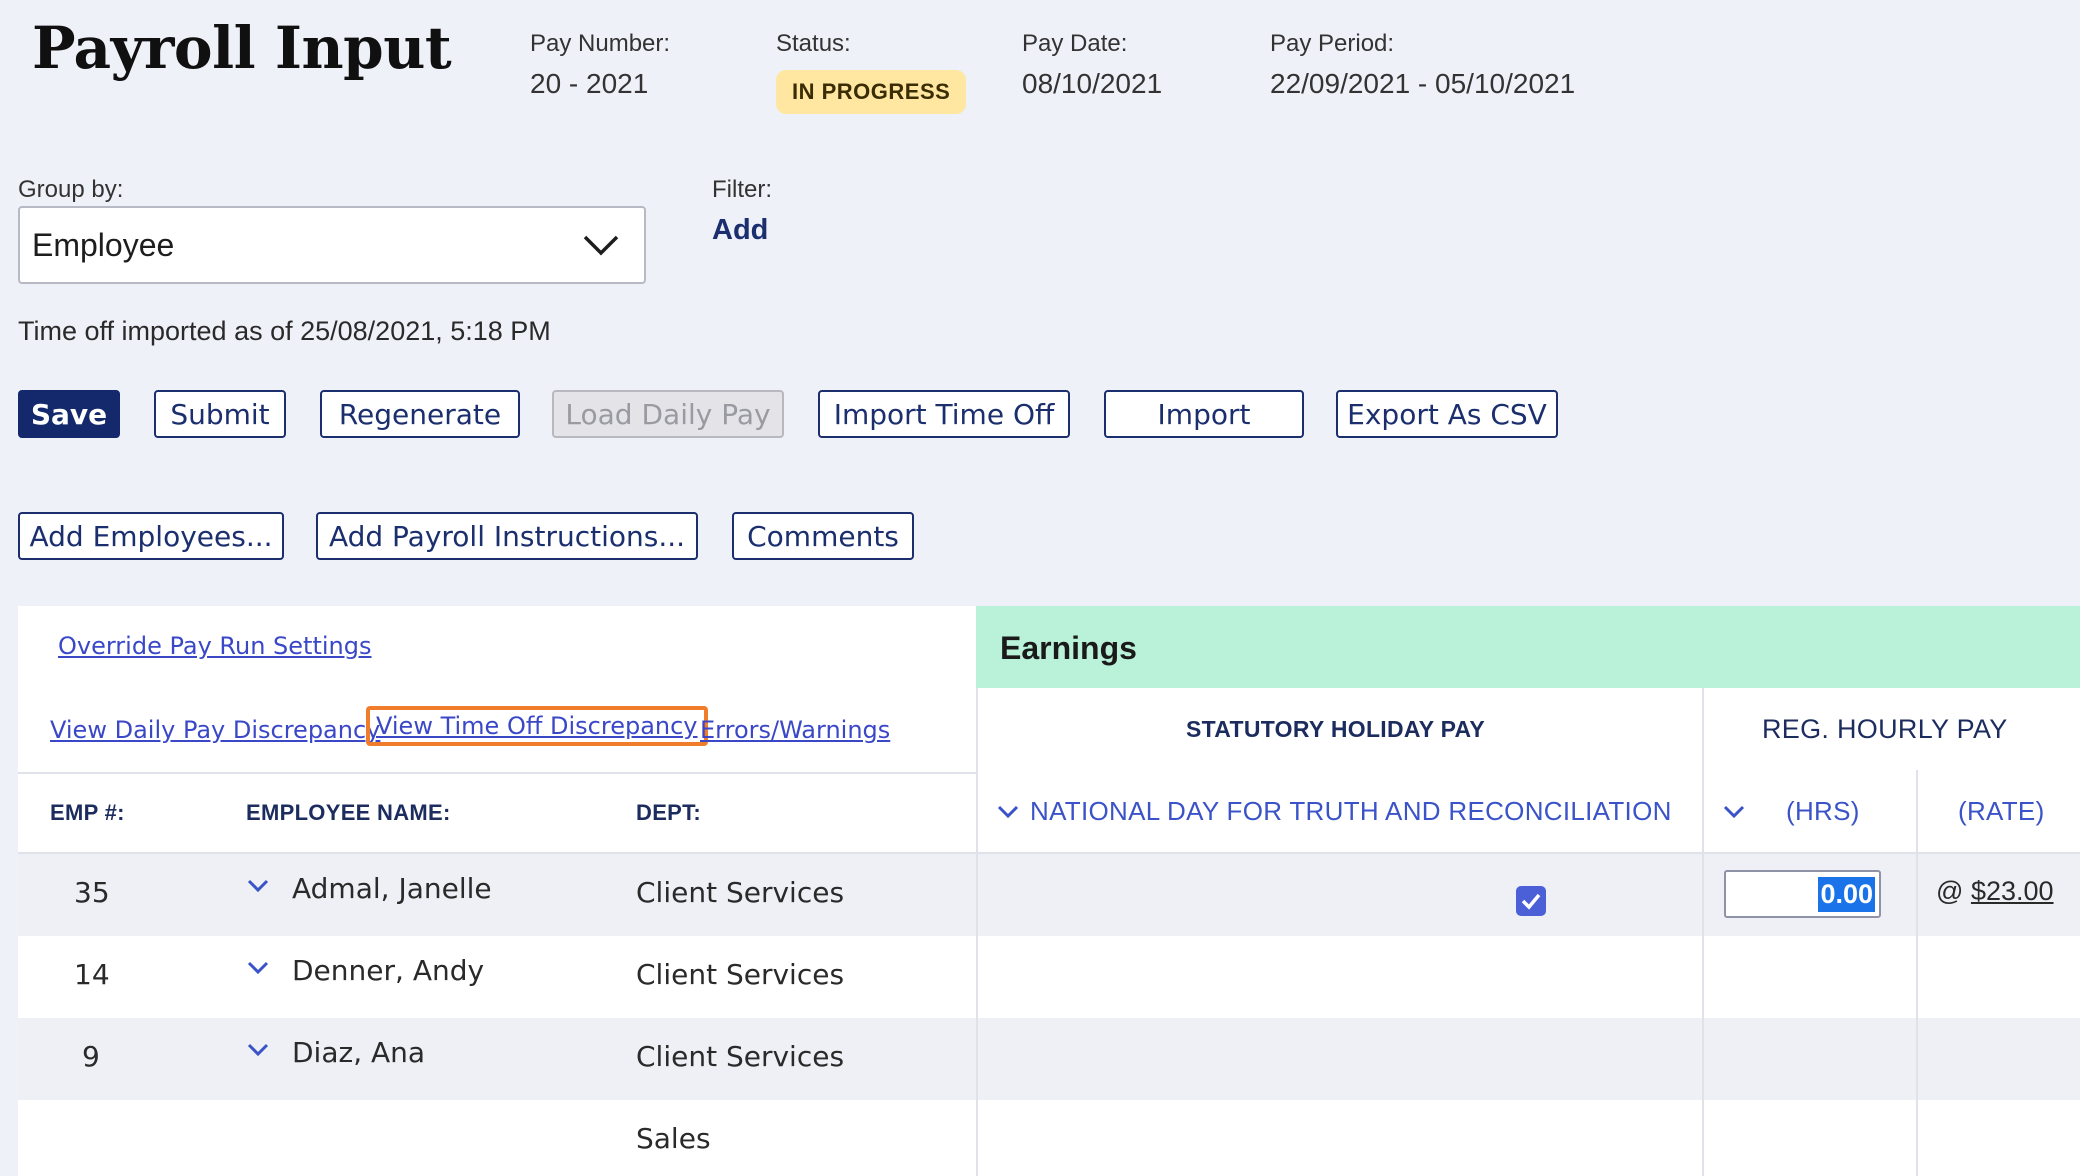  I want to click on hours-input-value: 0.00, so click(1846, 894).